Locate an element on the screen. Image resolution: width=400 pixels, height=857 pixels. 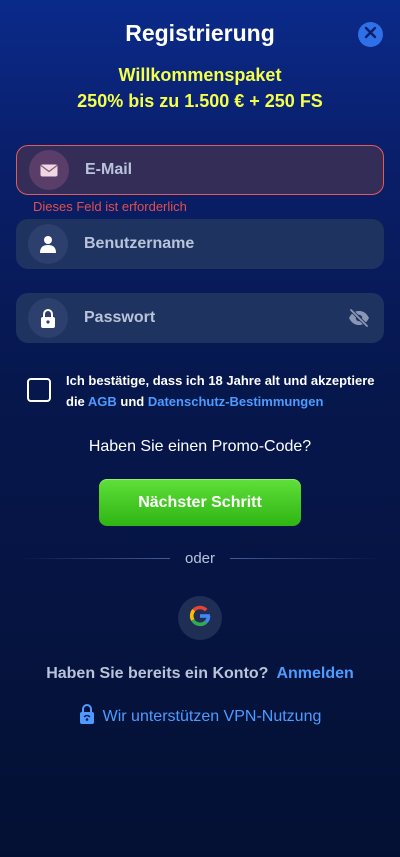
password-field is located at coordinates (200, 318).